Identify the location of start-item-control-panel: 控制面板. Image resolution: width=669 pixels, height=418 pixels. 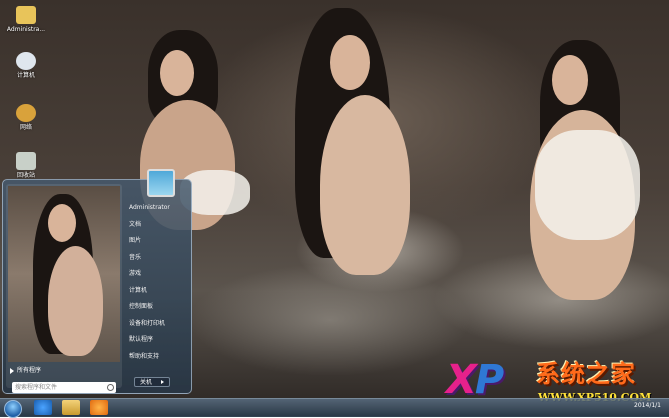
(157, 311).